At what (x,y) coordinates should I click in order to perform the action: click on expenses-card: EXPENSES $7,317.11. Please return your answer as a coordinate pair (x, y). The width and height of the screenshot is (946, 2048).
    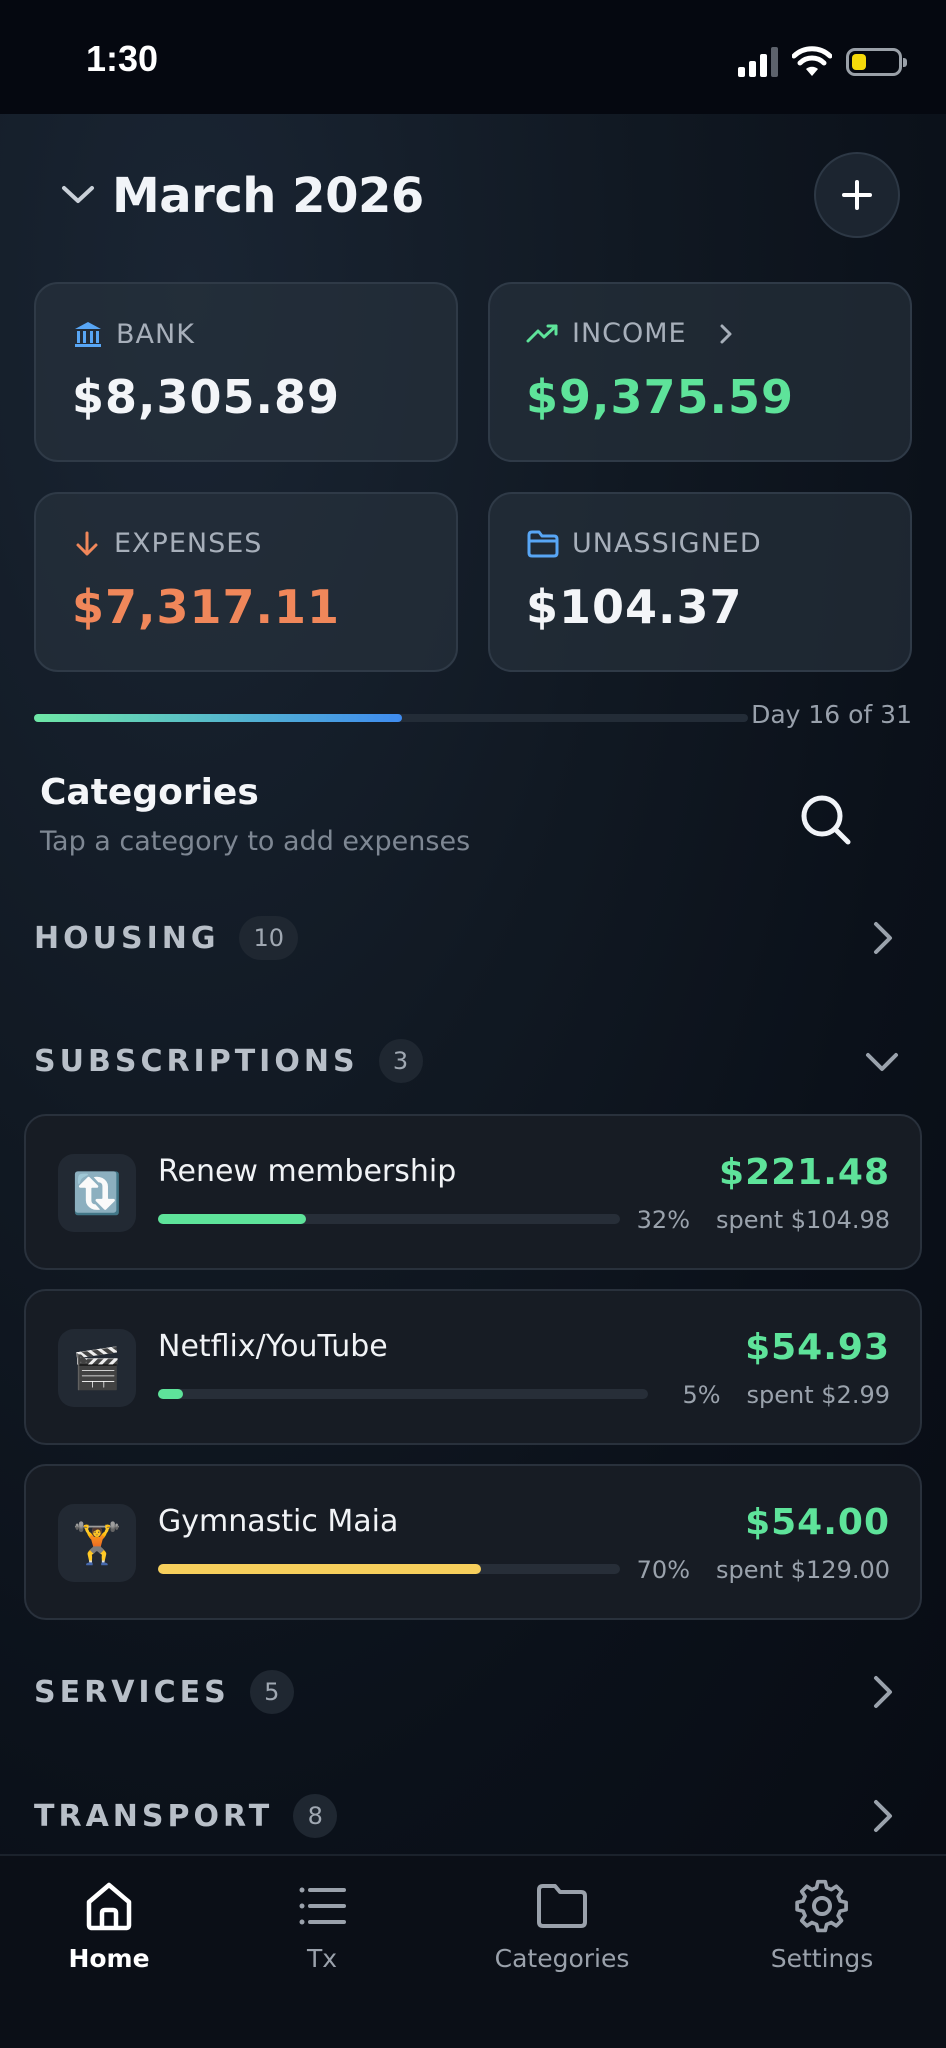
    Looking at the image, I should click on (246, 582).